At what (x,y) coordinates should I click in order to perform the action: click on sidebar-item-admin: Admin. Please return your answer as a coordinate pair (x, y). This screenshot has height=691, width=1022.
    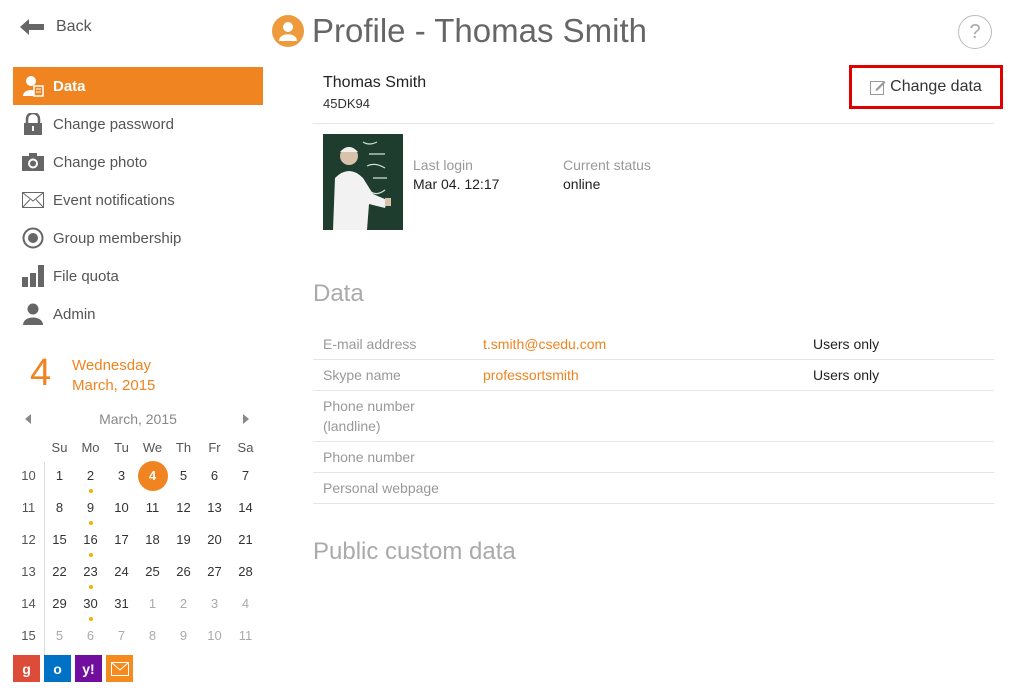
    Looking at the image, I should click on (138, 314).